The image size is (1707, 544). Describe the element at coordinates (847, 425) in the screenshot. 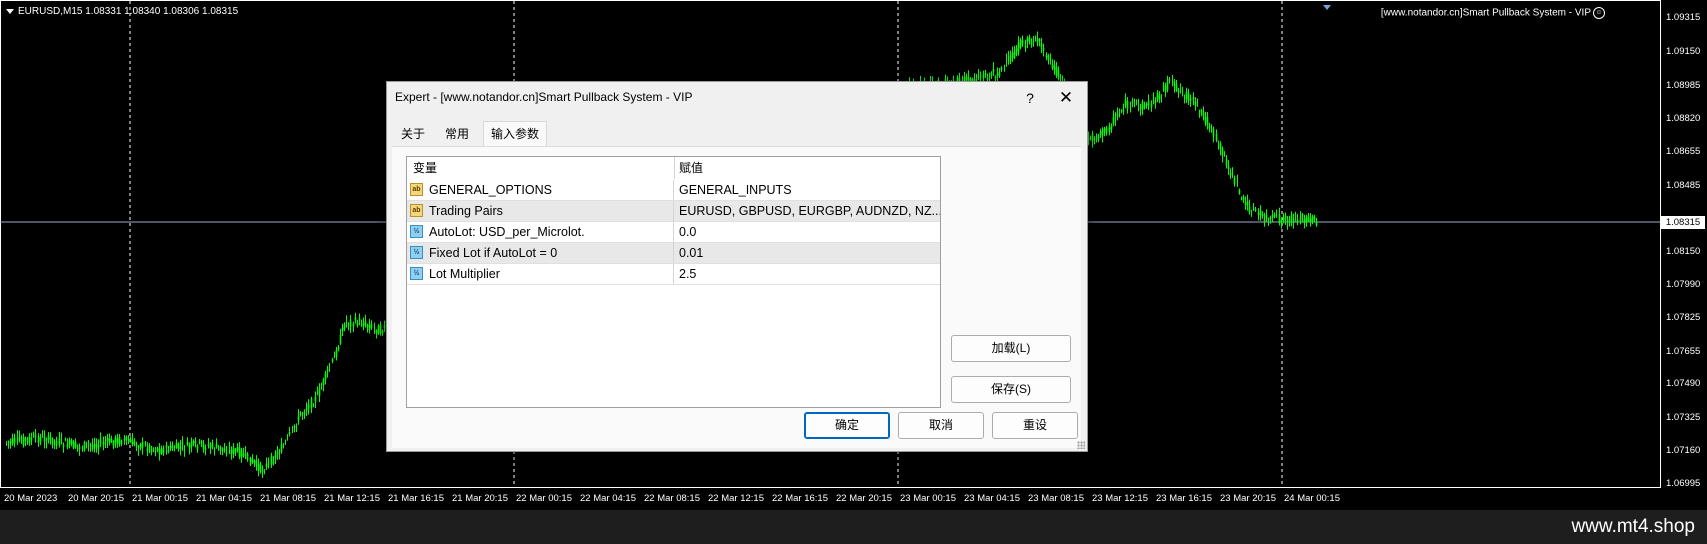

I see `ok-button: 确定` at that location.